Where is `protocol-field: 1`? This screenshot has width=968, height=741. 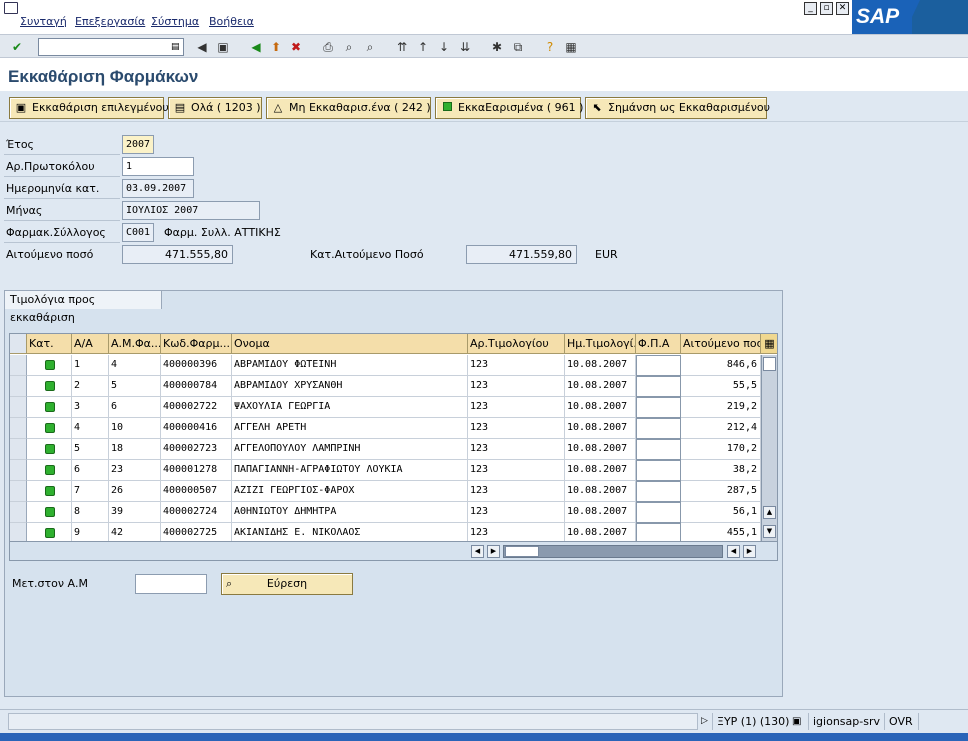 protocol-field: 1 is located at coordinates (158, 166).